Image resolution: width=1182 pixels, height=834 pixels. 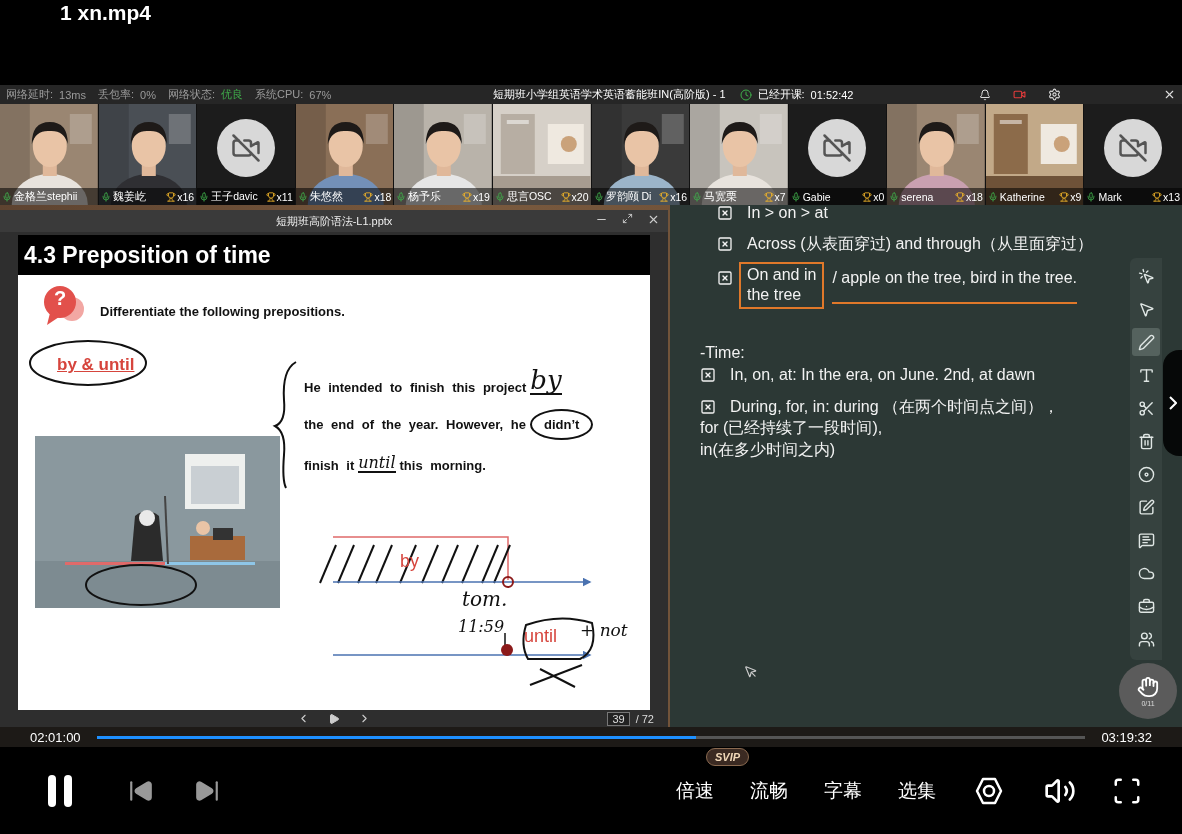 I want to click on participant-name: Gabie, so click(x=816, y=196).